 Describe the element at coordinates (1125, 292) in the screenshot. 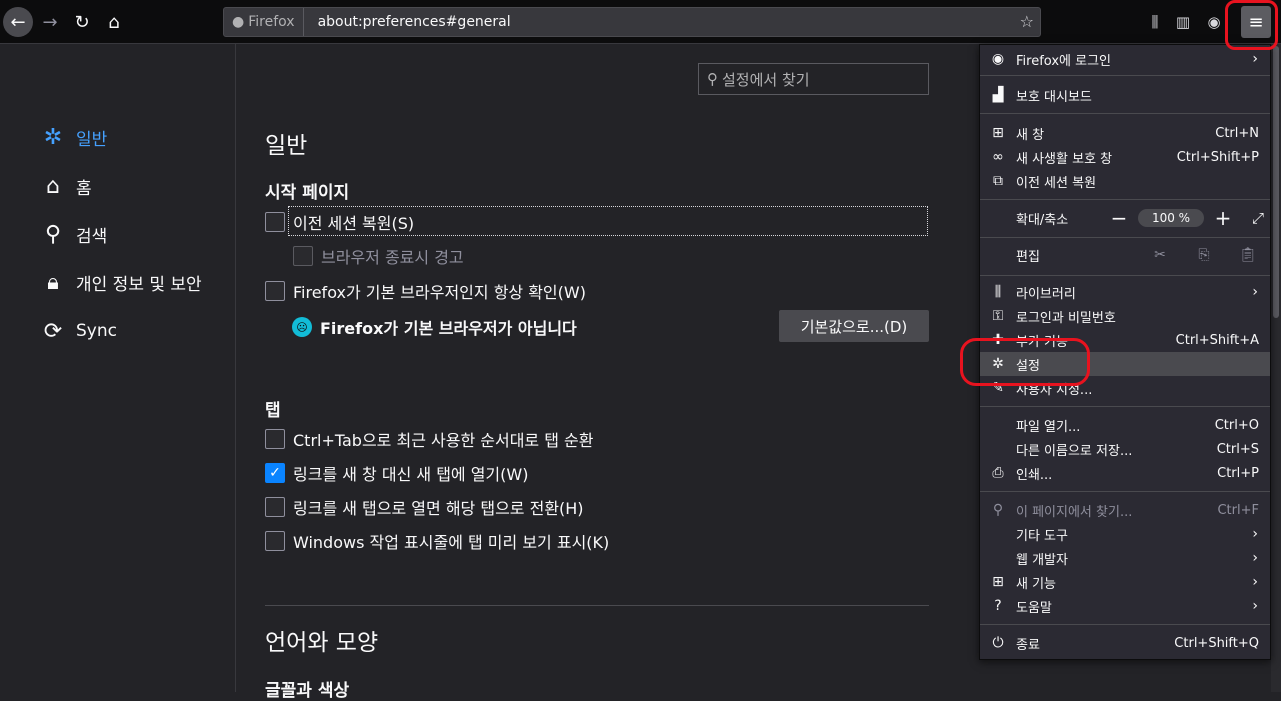

I see `menu-library: ⫼ 라이브러리 ›` at that location.